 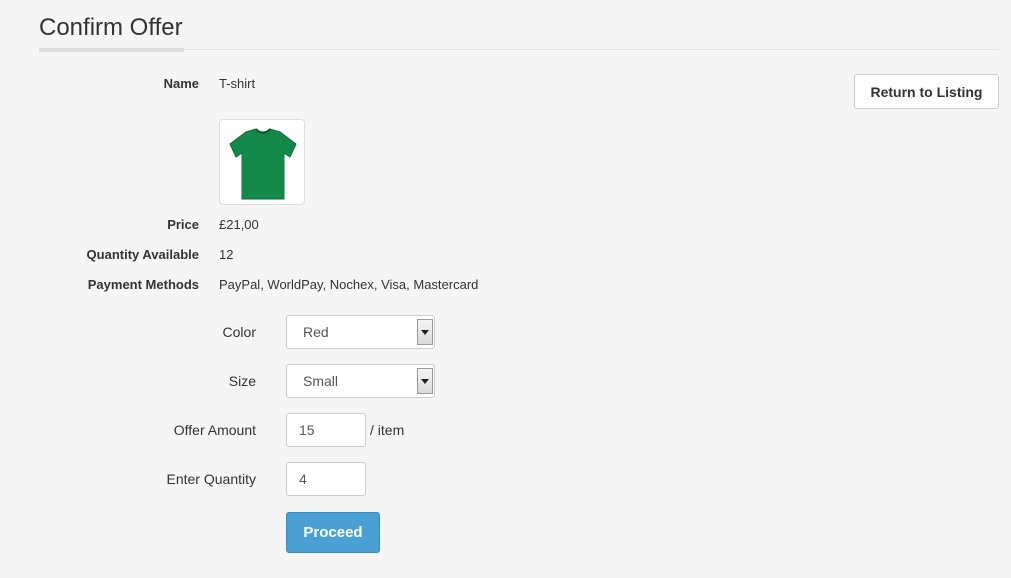 What do you see at coordinates (333, 532) in the screenshot?
I see `proceed-button: Proceed` at bounding box center [333, 532].